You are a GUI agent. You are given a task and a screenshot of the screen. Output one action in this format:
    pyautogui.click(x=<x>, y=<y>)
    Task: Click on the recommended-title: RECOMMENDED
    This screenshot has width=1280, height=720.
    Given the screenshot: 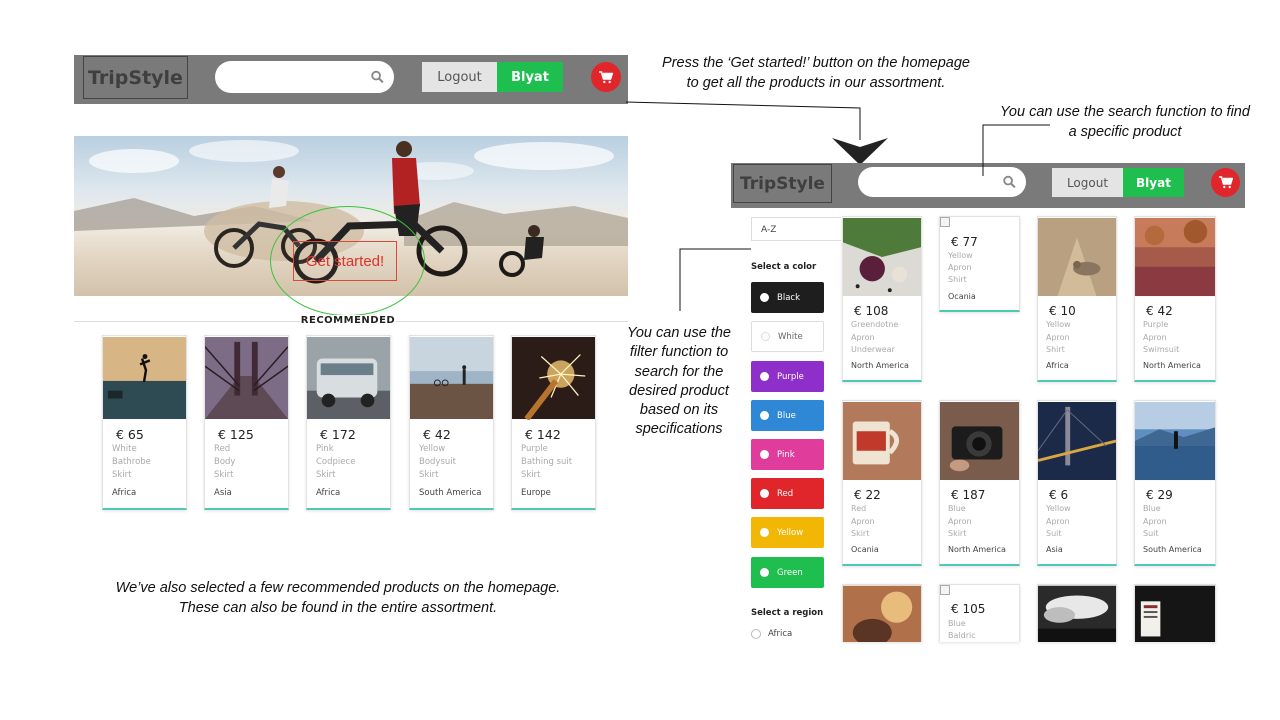 What is the action you would take?
    pyautogui.click(x=348, y=320)
    